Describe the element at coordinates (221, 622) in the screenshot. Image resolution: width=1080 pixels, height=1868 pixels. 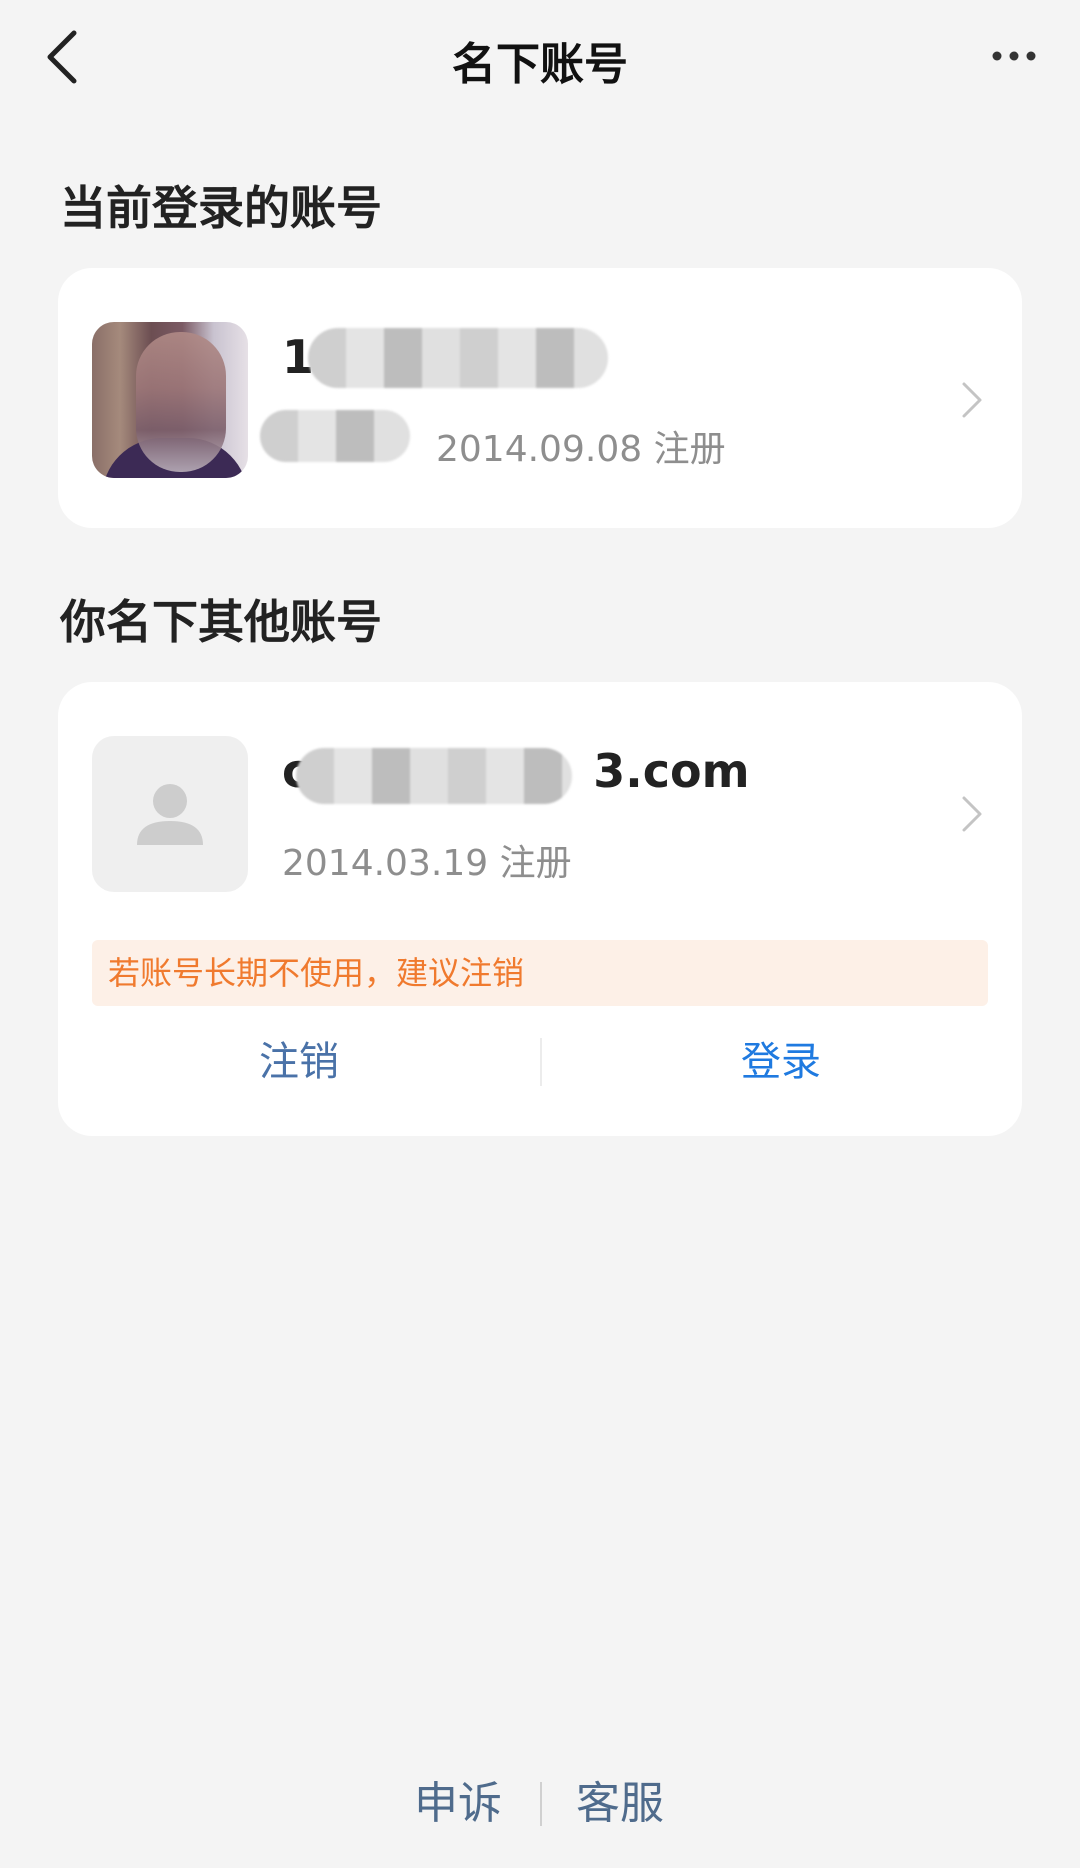
I see `other-accounts-heading: 你名下其他账号` at that location.